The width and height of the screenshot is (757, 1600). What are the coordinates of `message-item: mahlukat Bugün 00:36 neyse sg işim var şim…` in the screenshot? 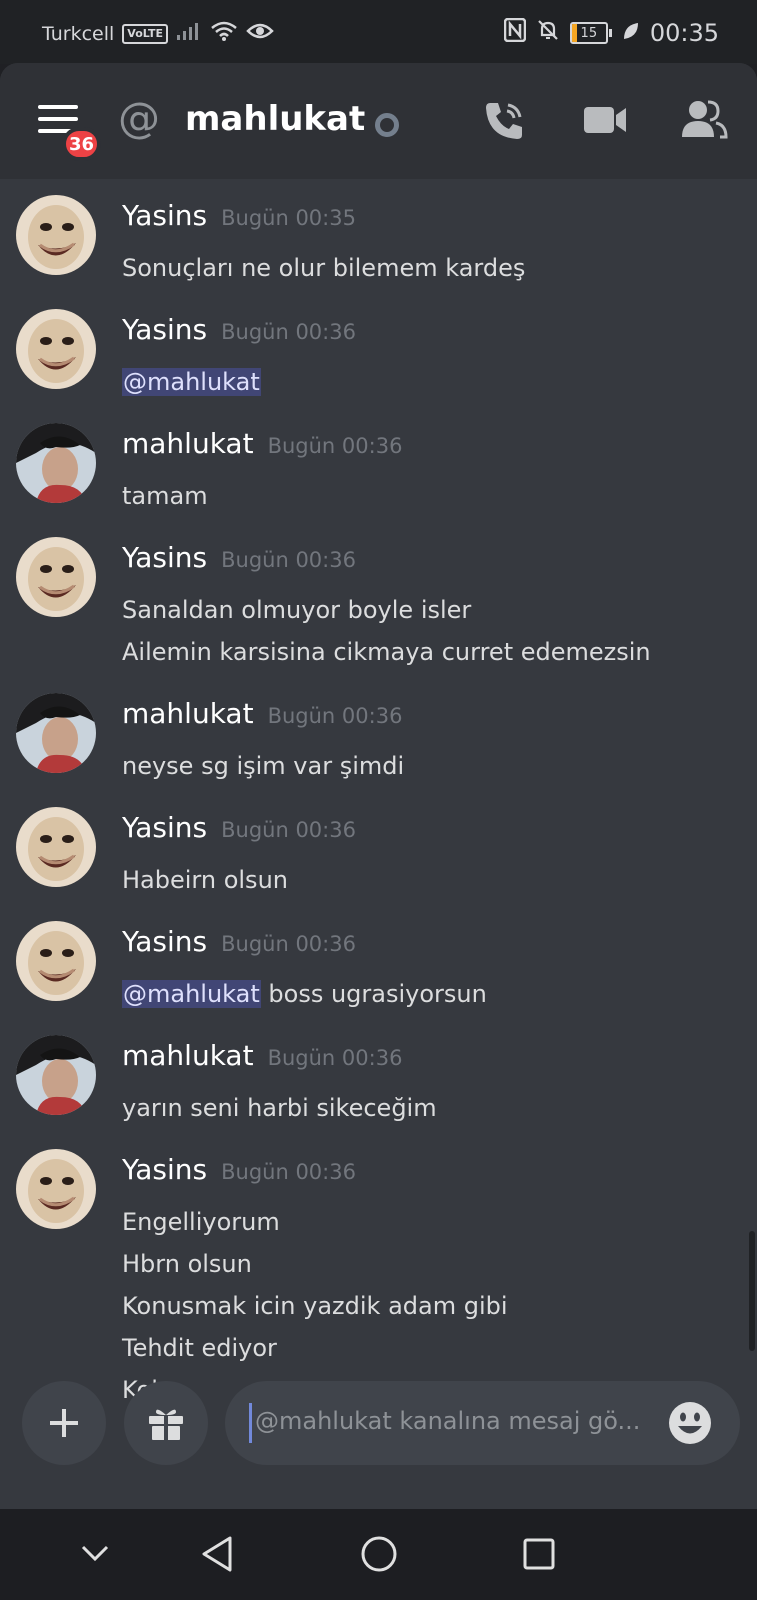 It's located at (378, 750).